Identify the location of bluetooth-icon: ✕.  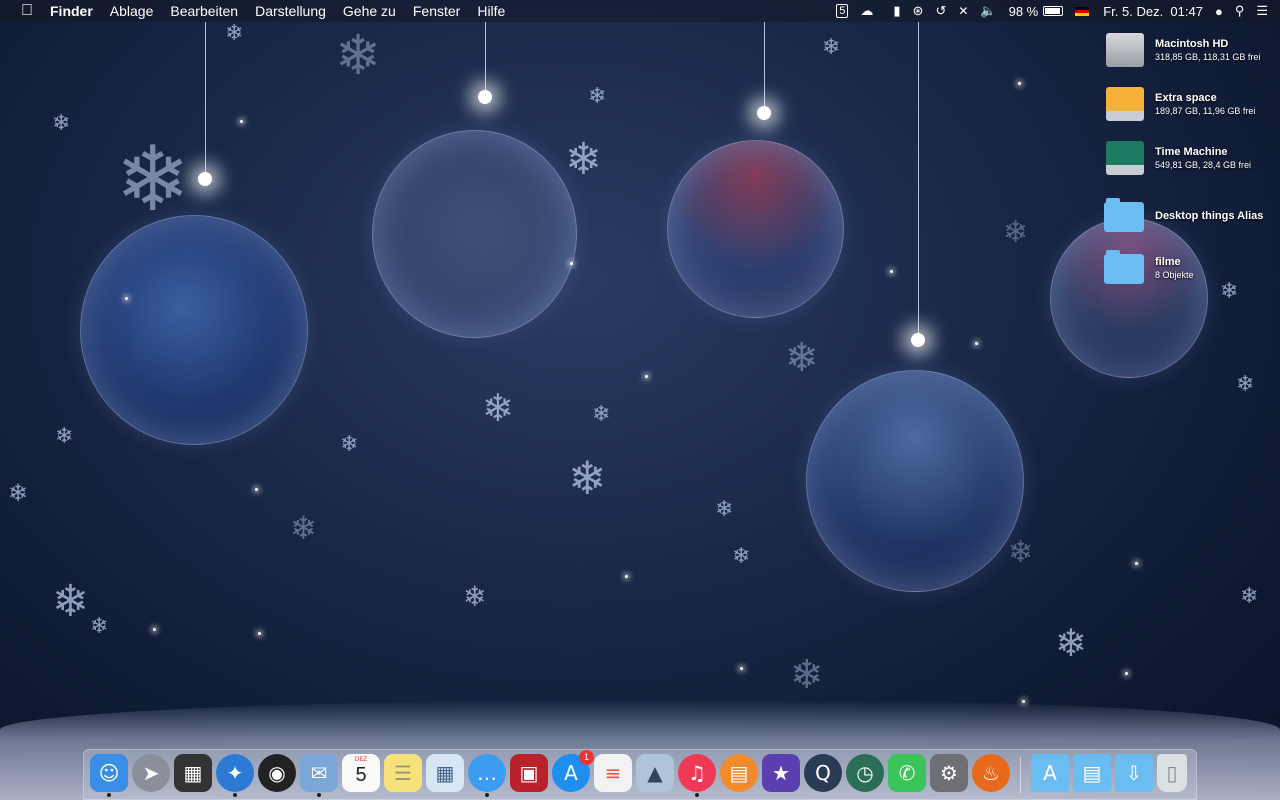
(963, 11).